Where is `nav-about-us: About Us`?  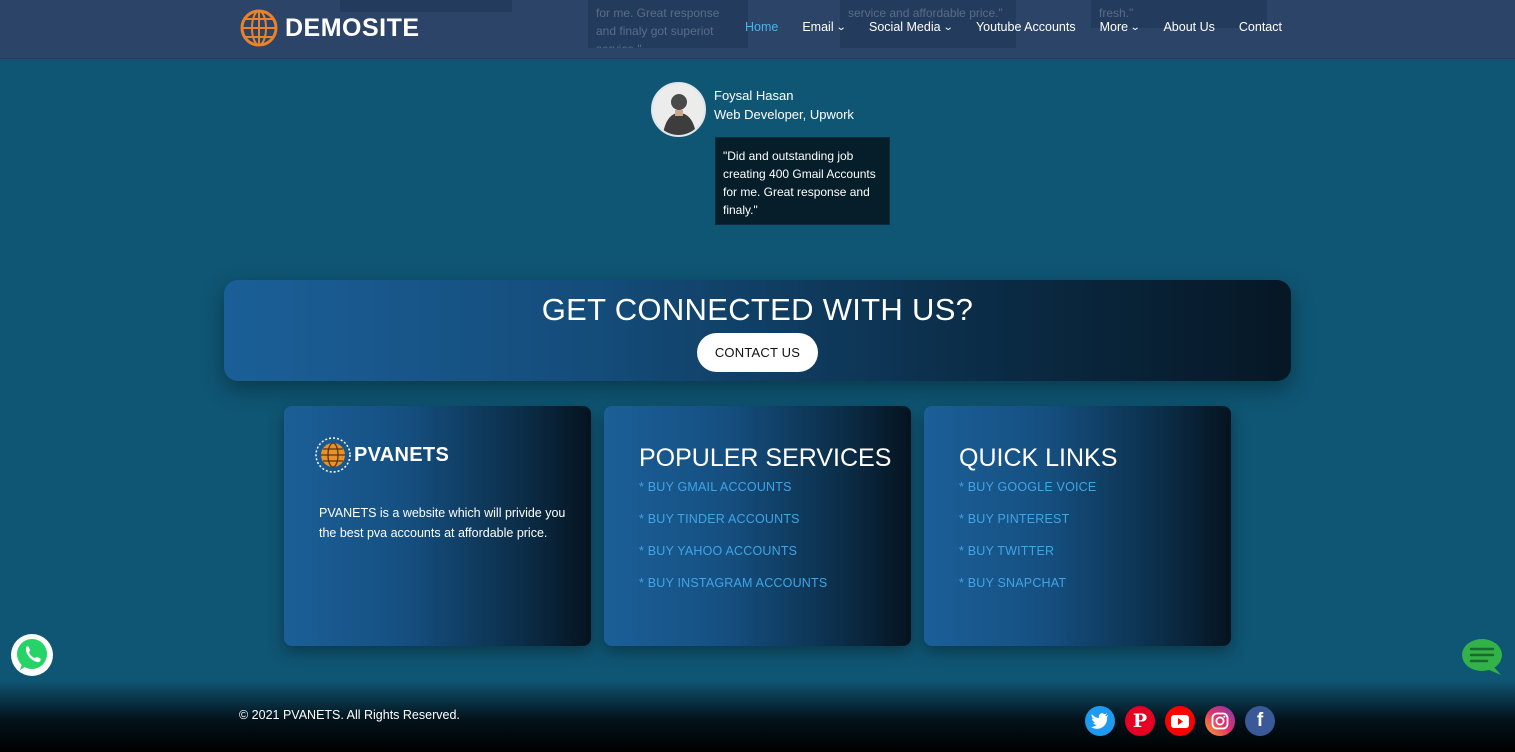
nav-about-us: About Us is located at coordinates (1188, 27).